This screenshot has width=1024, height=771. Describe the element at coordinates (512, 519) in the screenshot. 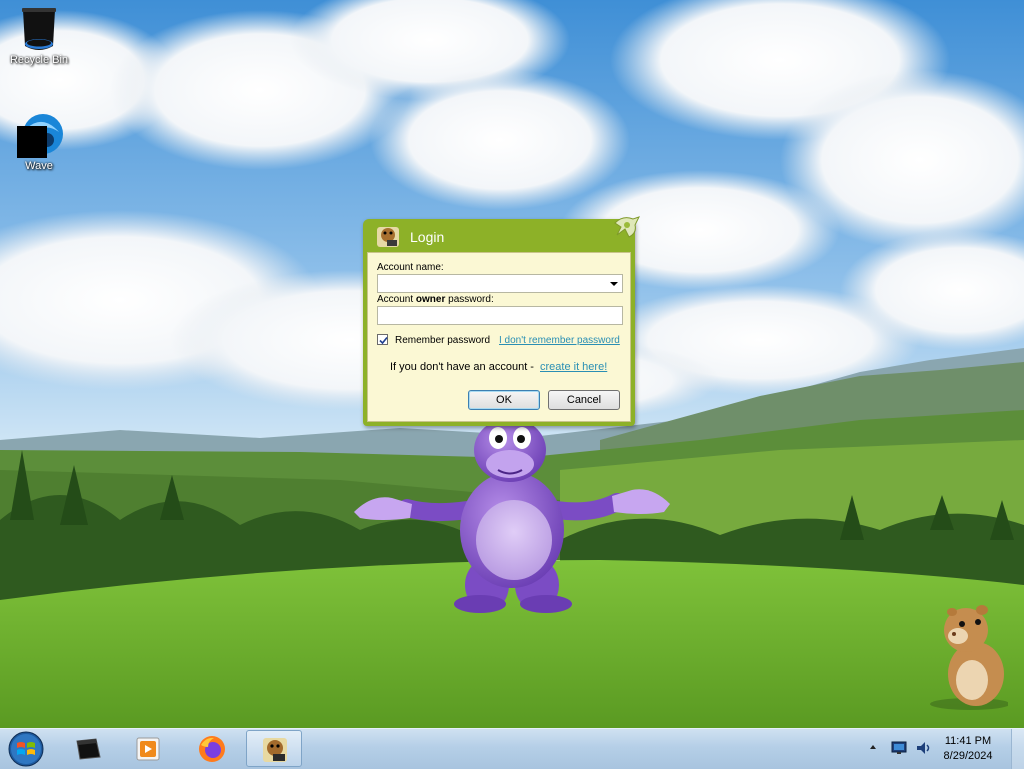

I see `bonzi-buddy-character` at that location.